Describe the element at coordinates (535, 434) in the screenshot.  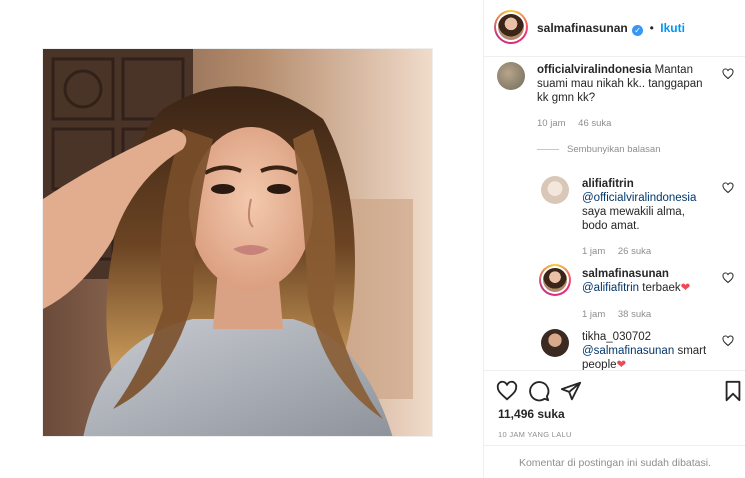
I see `post-timestamp: 10 JAM YANG LALU` at that location.